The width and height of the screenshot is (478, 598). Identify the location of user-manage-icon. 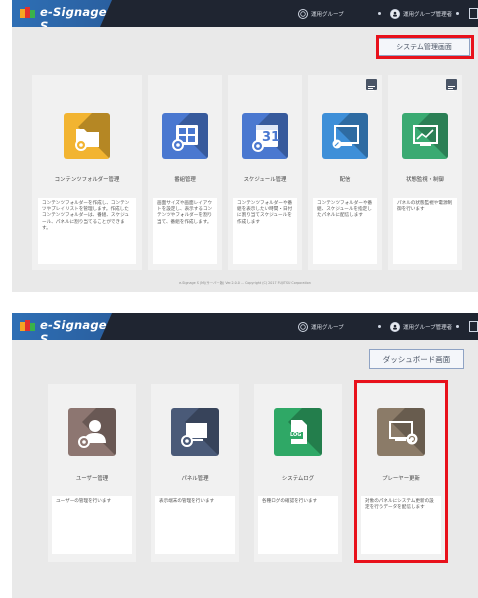
(92, 432).